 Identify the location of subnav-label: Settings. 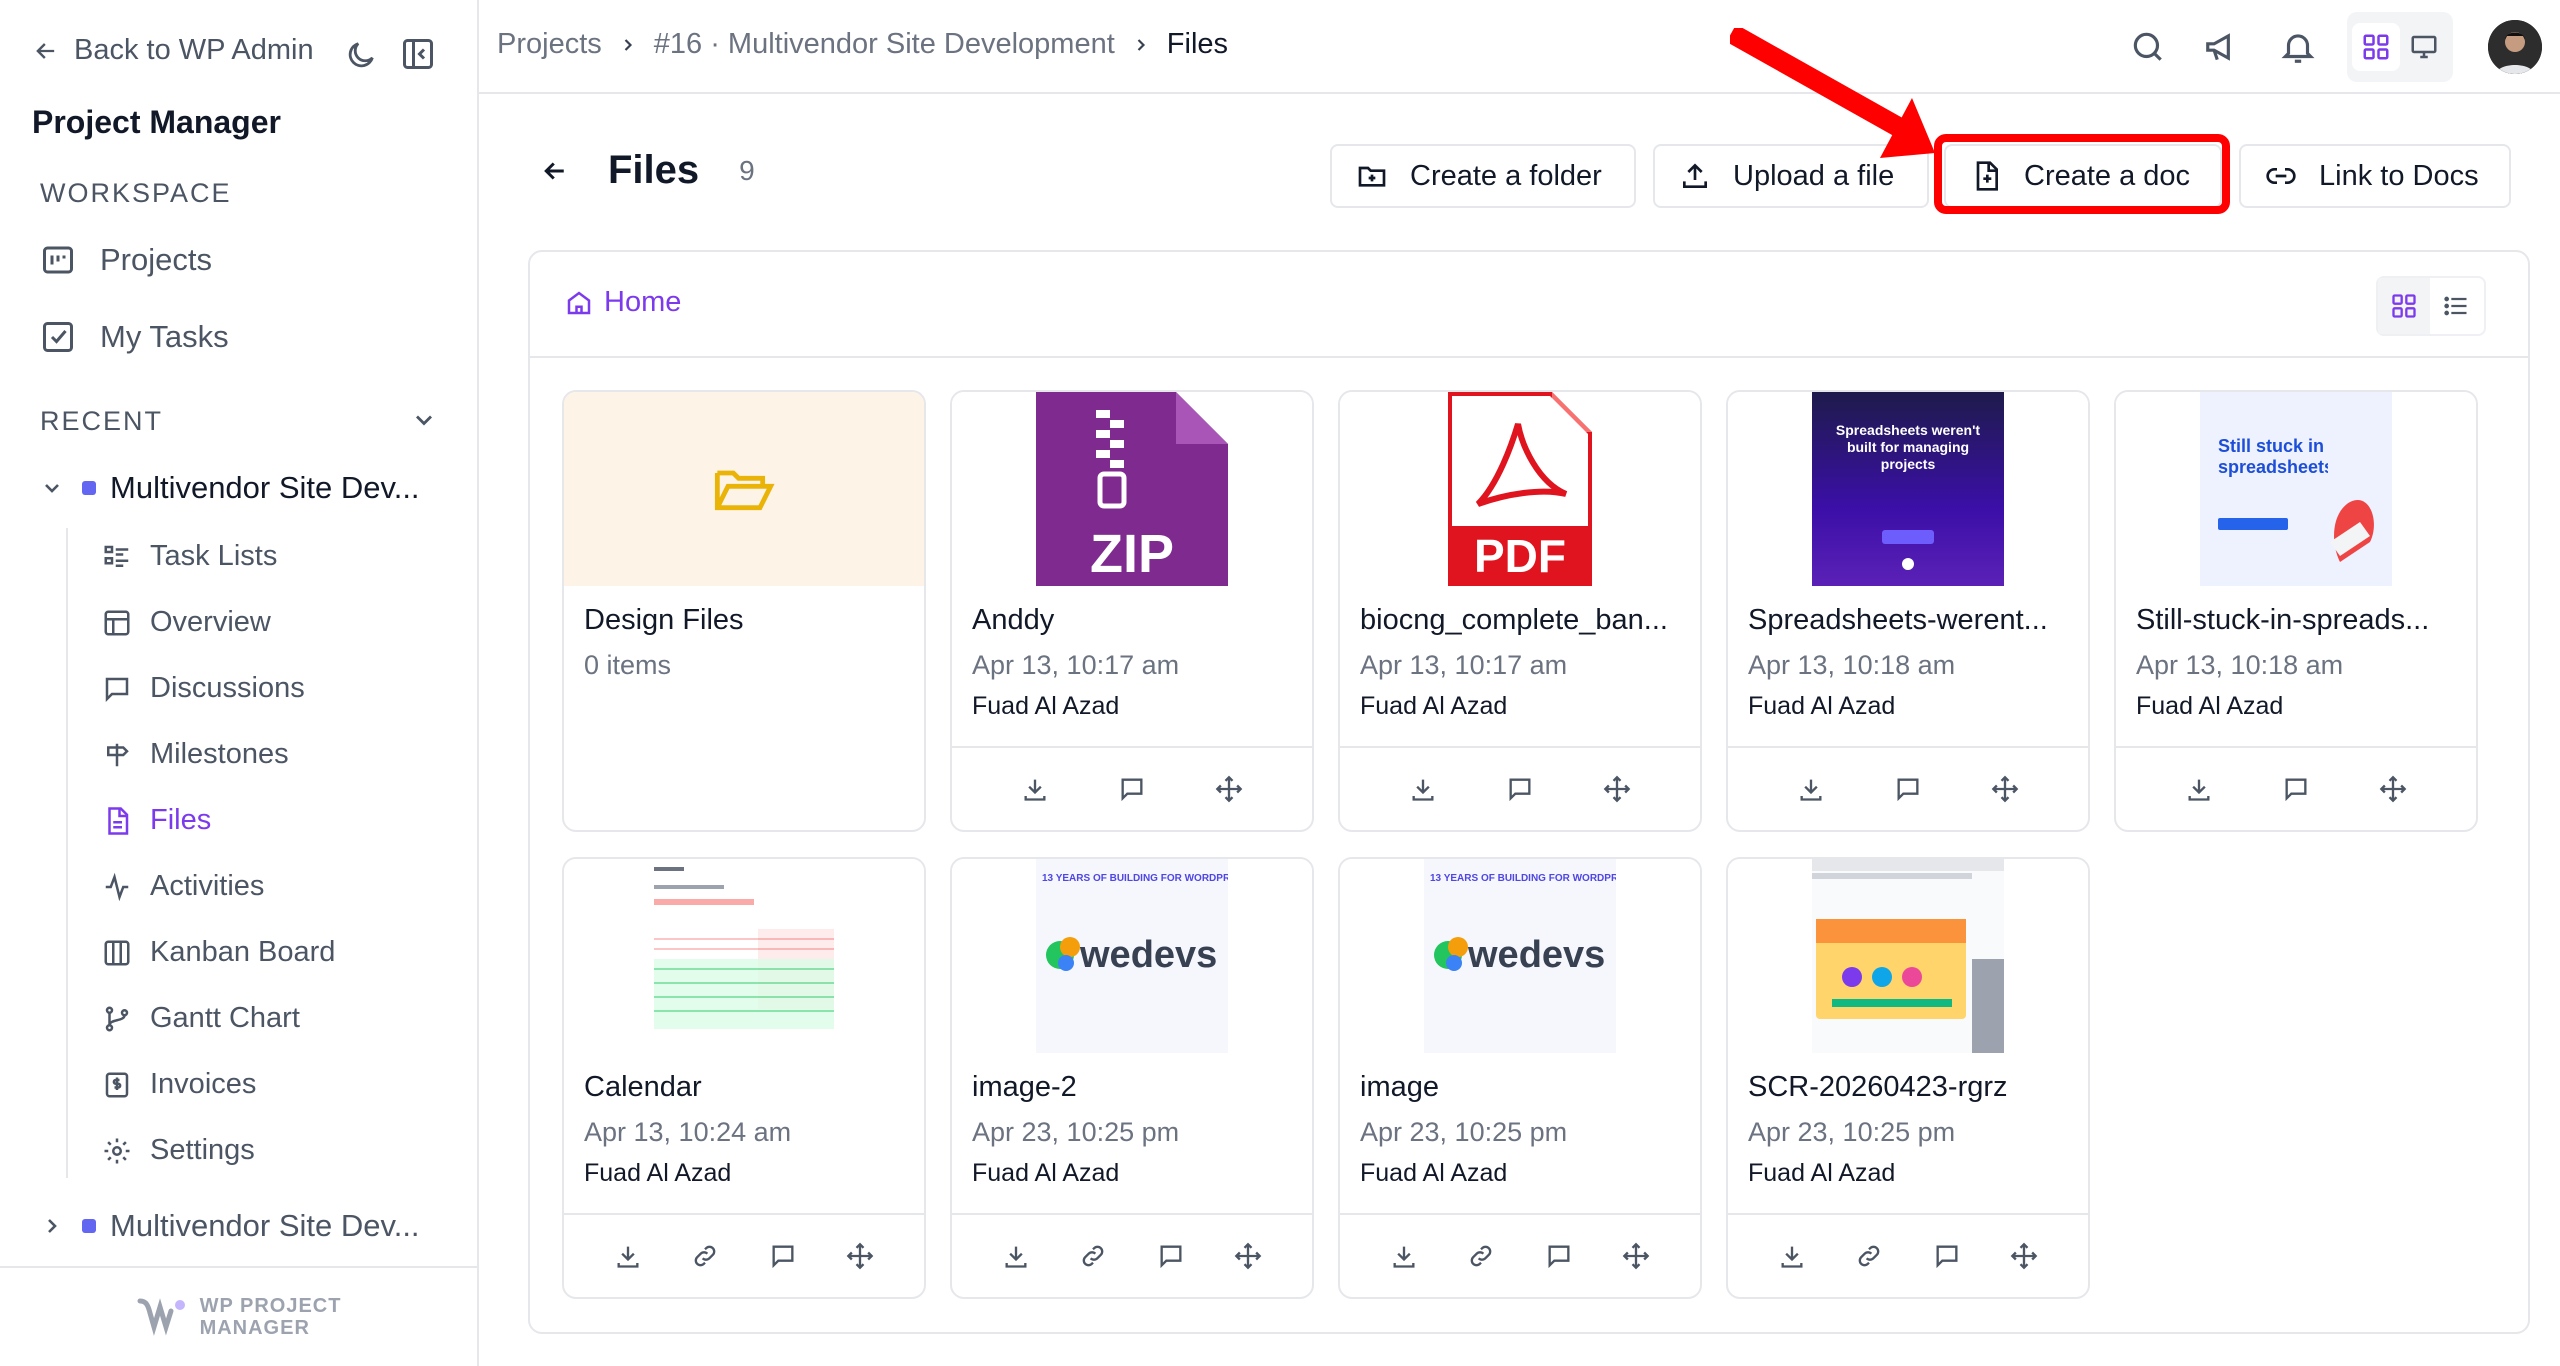
(202, 1150).